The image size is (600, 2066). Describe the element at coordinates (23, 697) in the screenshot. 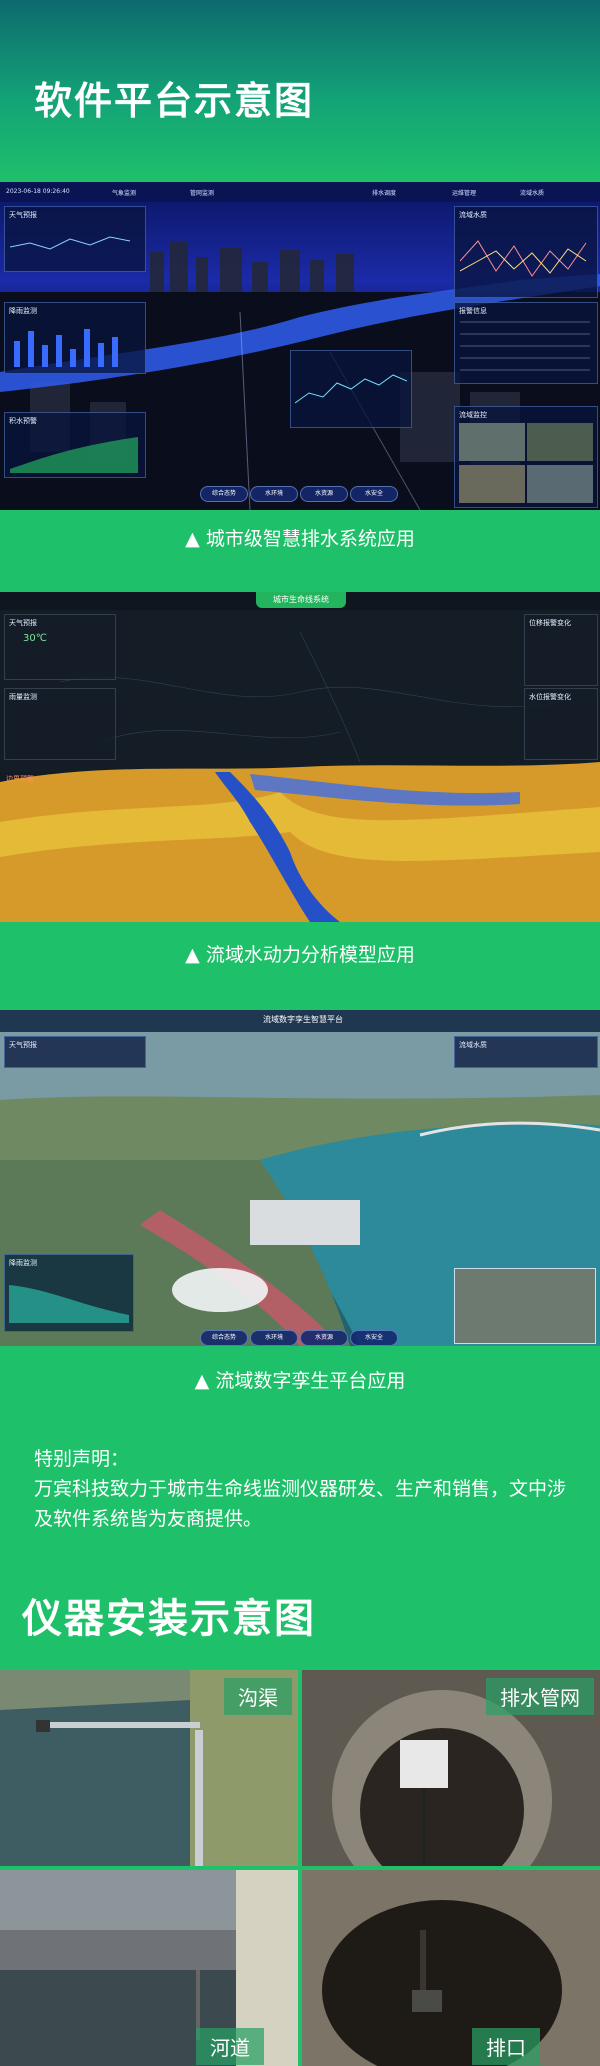

I see `model-rain-title: 雨量监测` at that location.